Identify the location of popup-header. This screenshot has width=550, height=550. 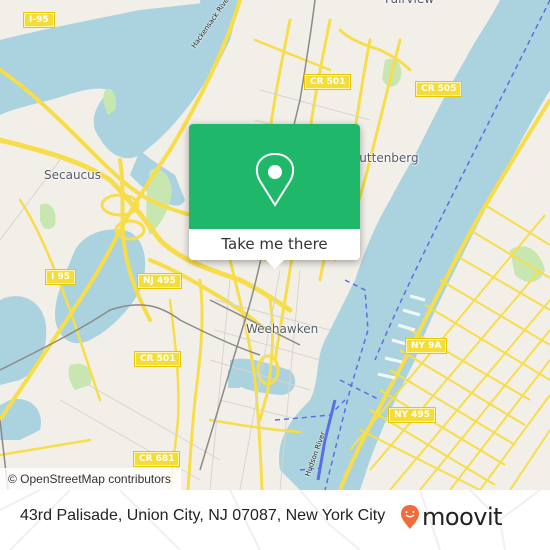
(274, 176).